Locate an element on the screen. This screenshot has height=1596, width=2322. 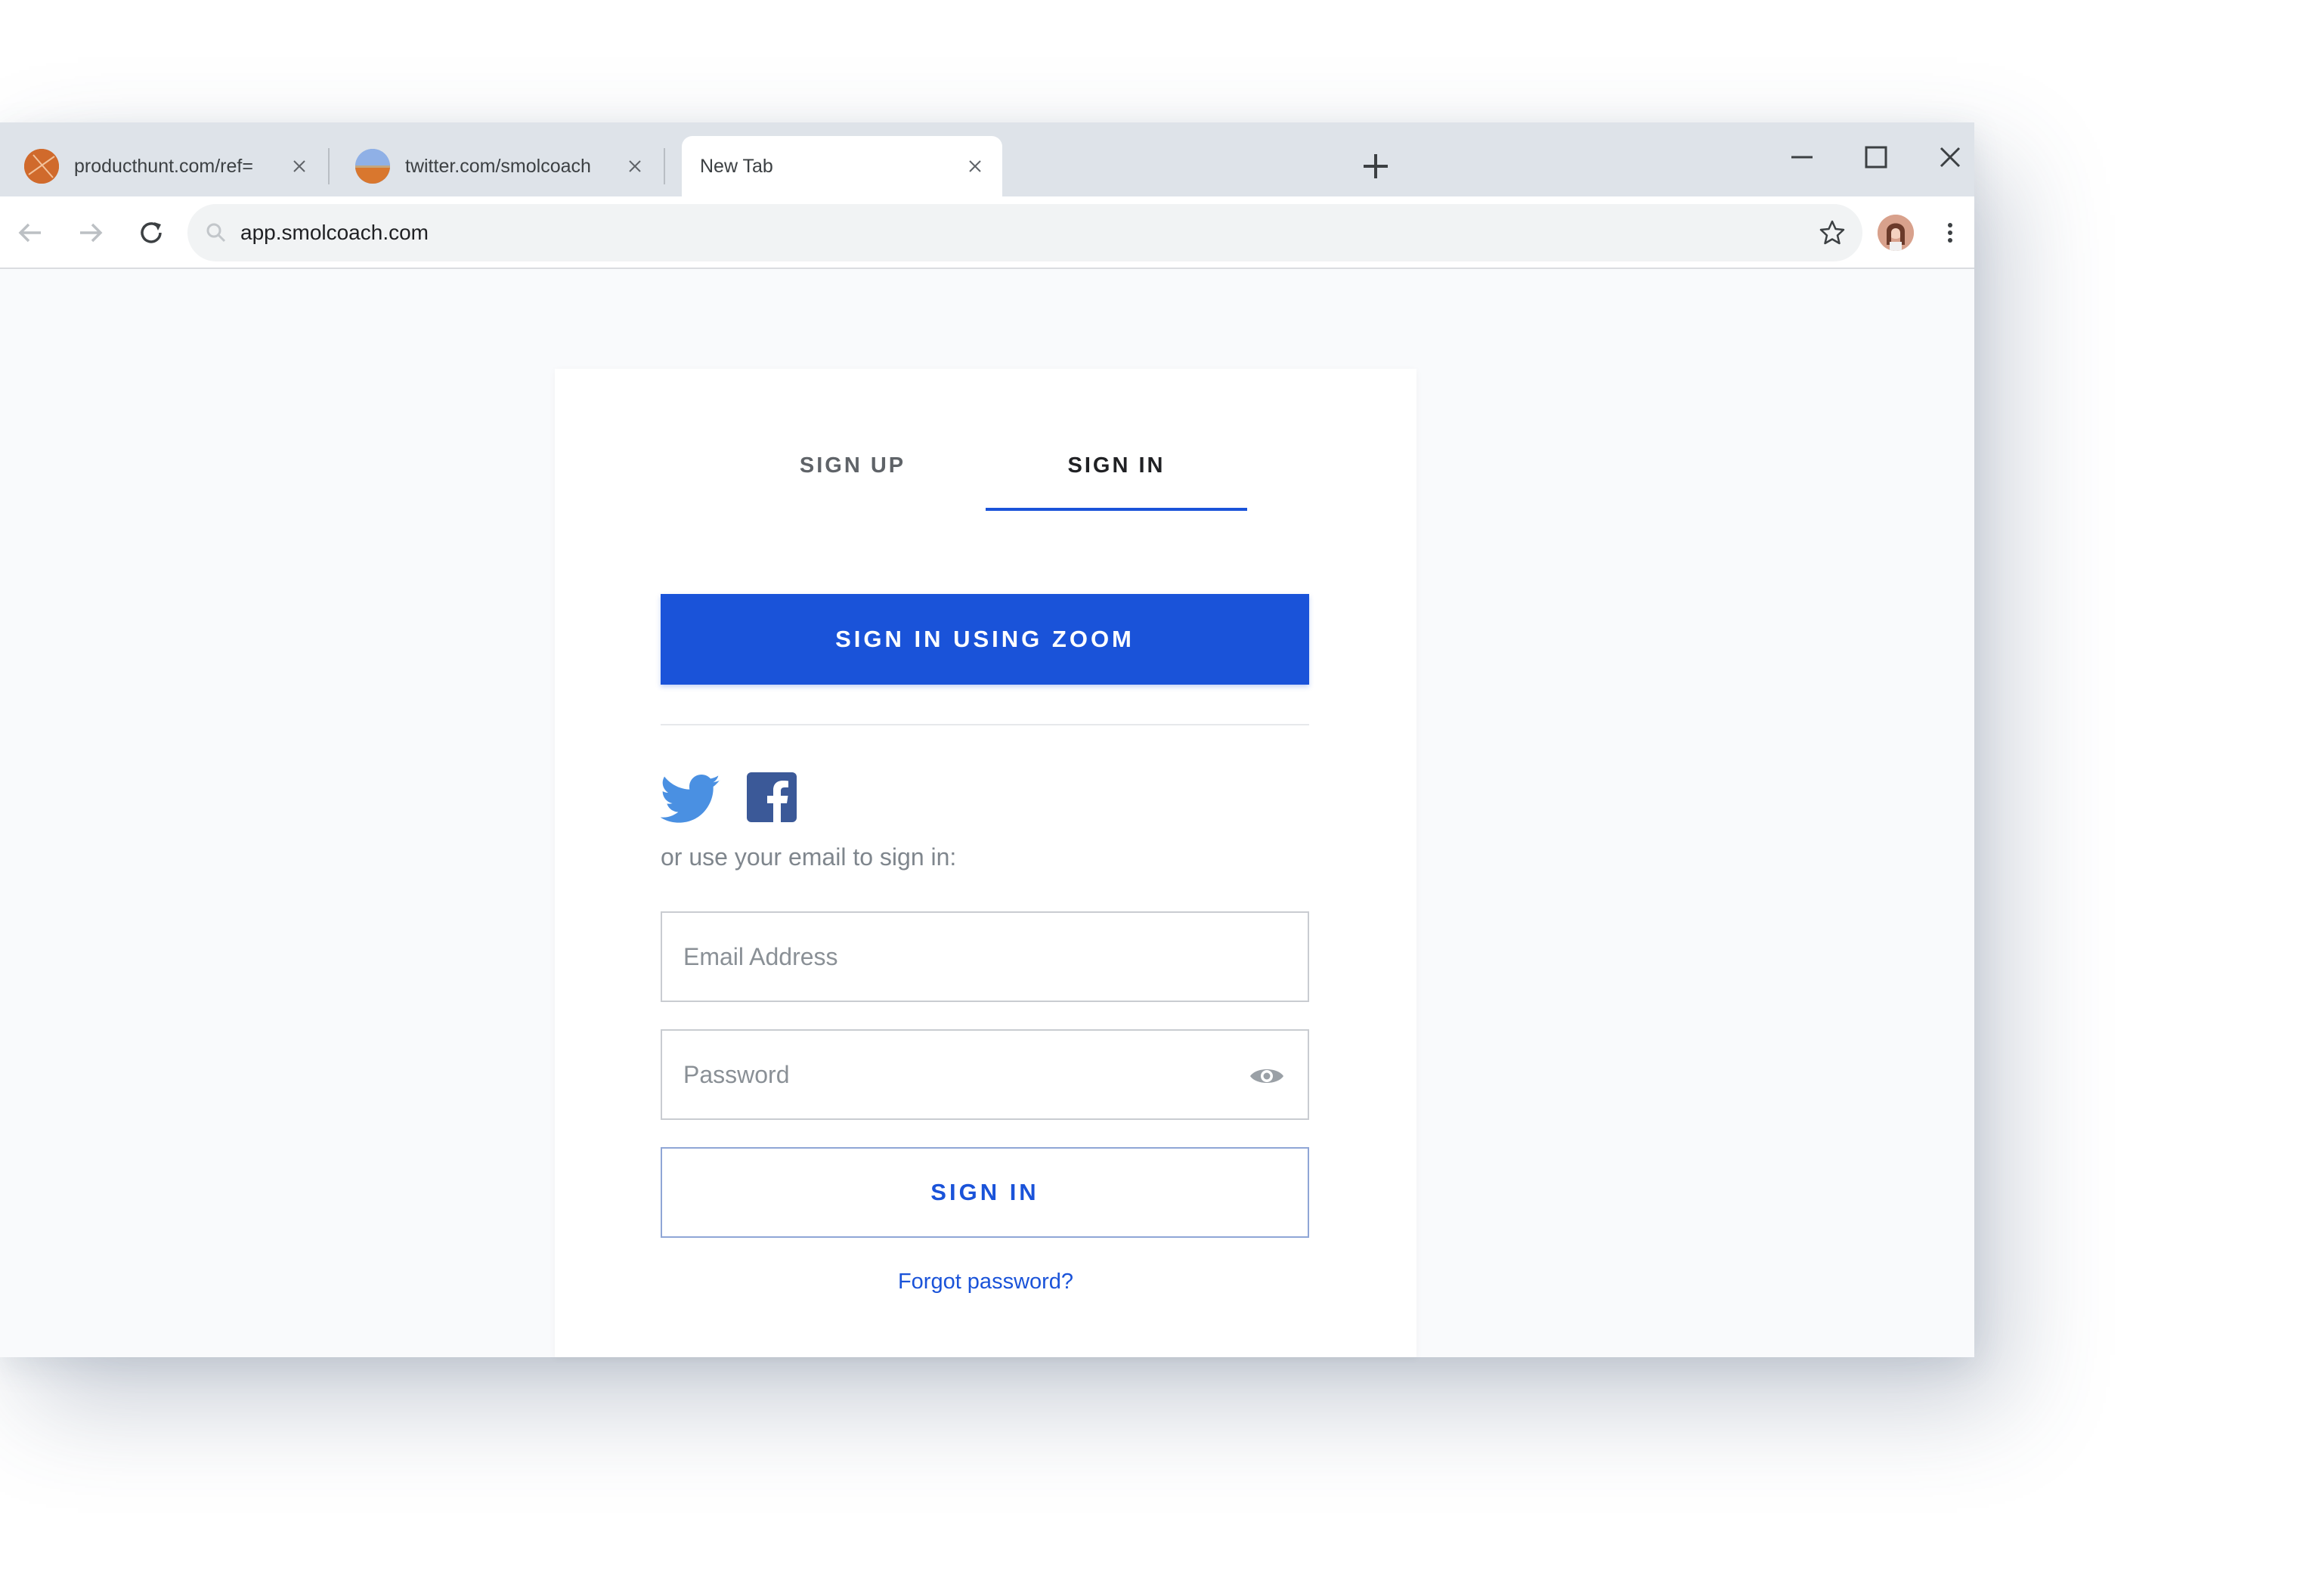
email-input is located at coordinates (985, 957).